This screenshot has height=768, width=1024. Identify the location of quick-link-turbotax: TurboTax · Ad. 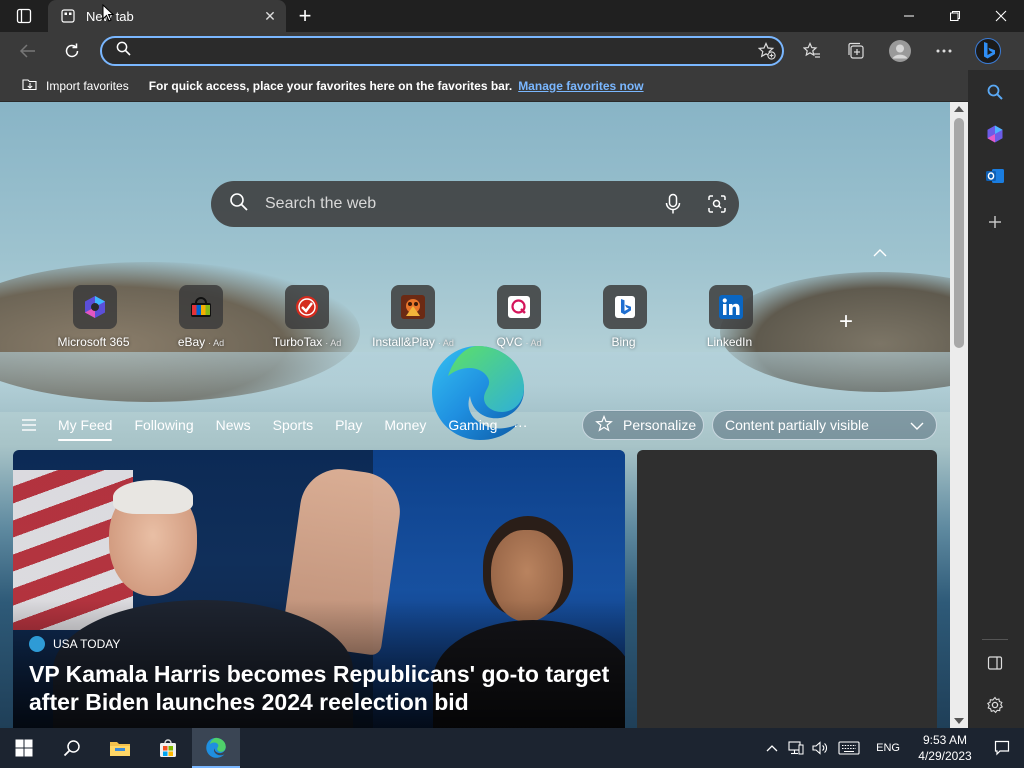
(307, 317).